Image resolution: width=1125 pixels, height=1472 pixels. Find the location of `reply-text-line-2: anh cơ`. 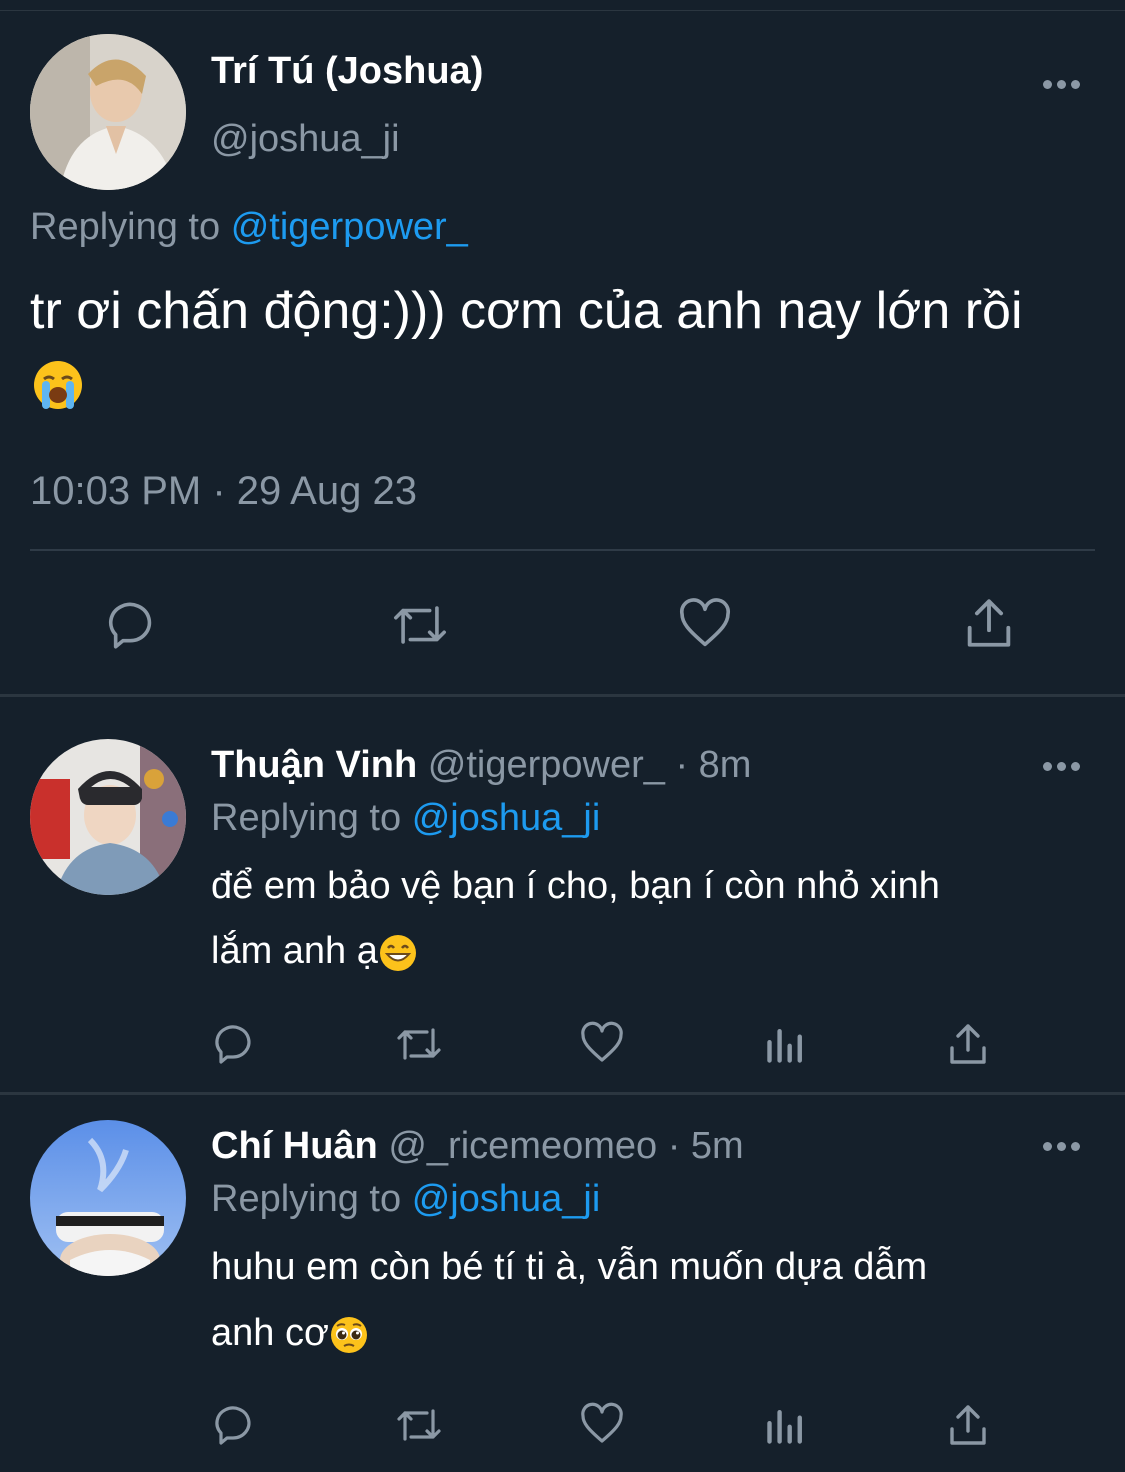

reply-text-line-2: anh cơ is located at coordinates (290, 1333).